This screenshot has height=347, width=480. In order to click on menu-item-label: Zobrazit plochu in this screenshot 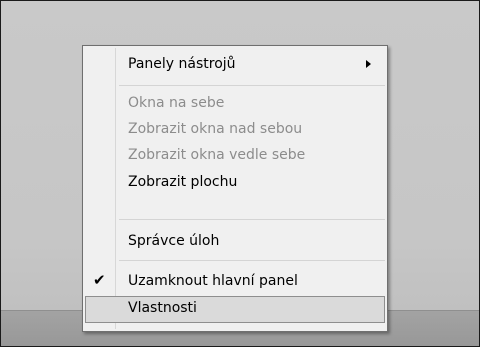, I will do `click(183, 182)`.